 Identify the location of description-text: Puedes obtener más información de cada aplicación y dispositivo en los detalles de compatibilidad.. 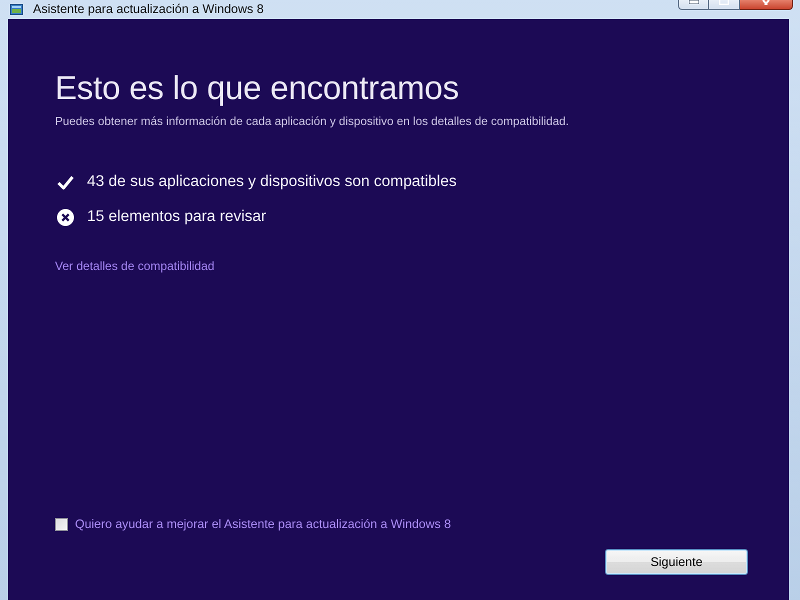
(312, 122).